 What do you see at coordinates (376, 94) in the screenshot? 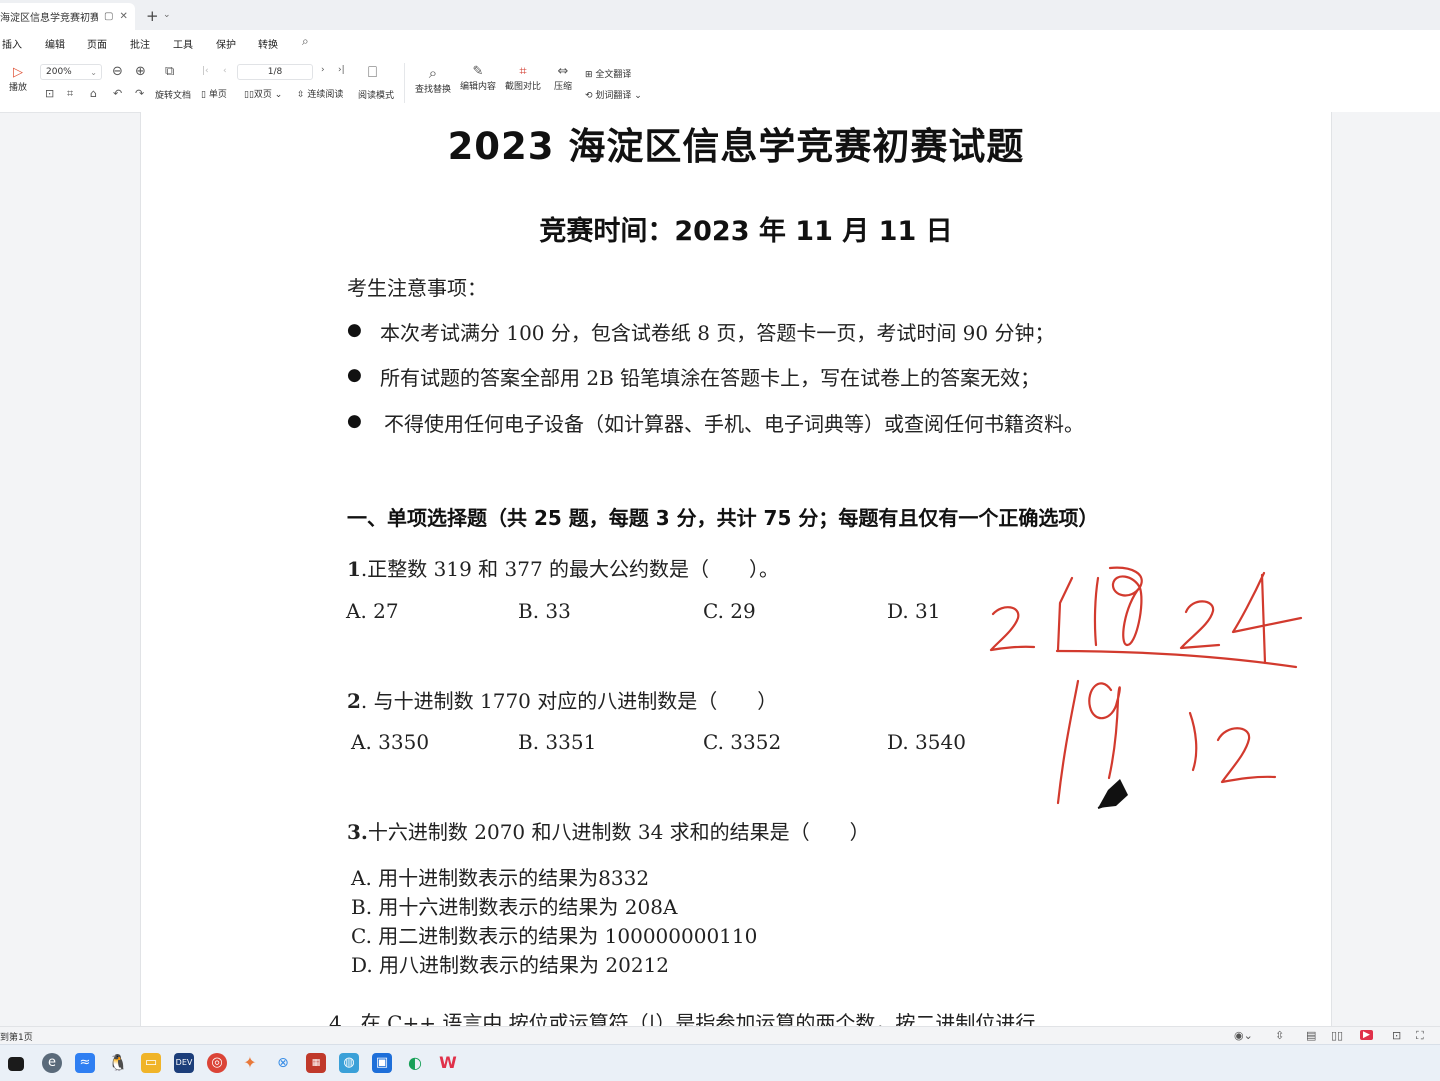
I see `read-mode-button: 阅读模式` at bounding box center [376, 94].